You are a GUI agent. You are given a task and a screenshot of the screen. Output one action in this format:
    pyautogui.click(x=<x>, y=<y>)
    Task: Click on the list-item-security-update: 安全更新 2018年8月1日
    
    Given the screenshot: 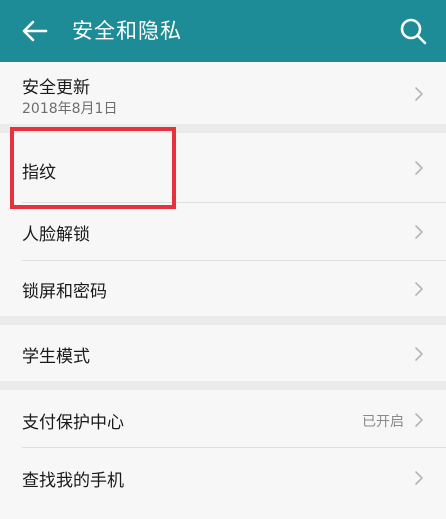 What is the action you would take?
    pyautogui.click(x=223, y=93)
    